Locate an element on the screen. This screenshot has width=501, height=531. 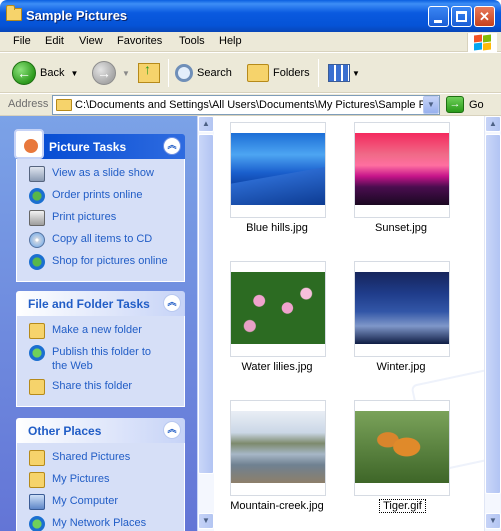
file-name: Mountain-creek.jpg is located at coordinates (277, 506).